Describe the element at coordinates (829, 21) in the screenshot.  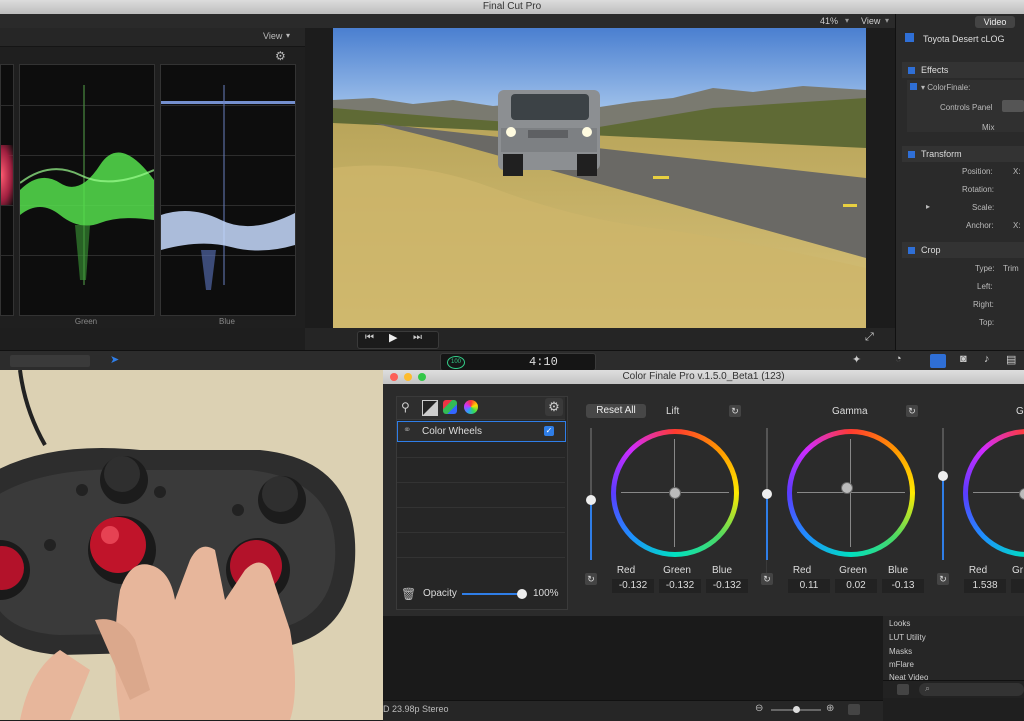
I see `zoom-level: 41%` at that location.